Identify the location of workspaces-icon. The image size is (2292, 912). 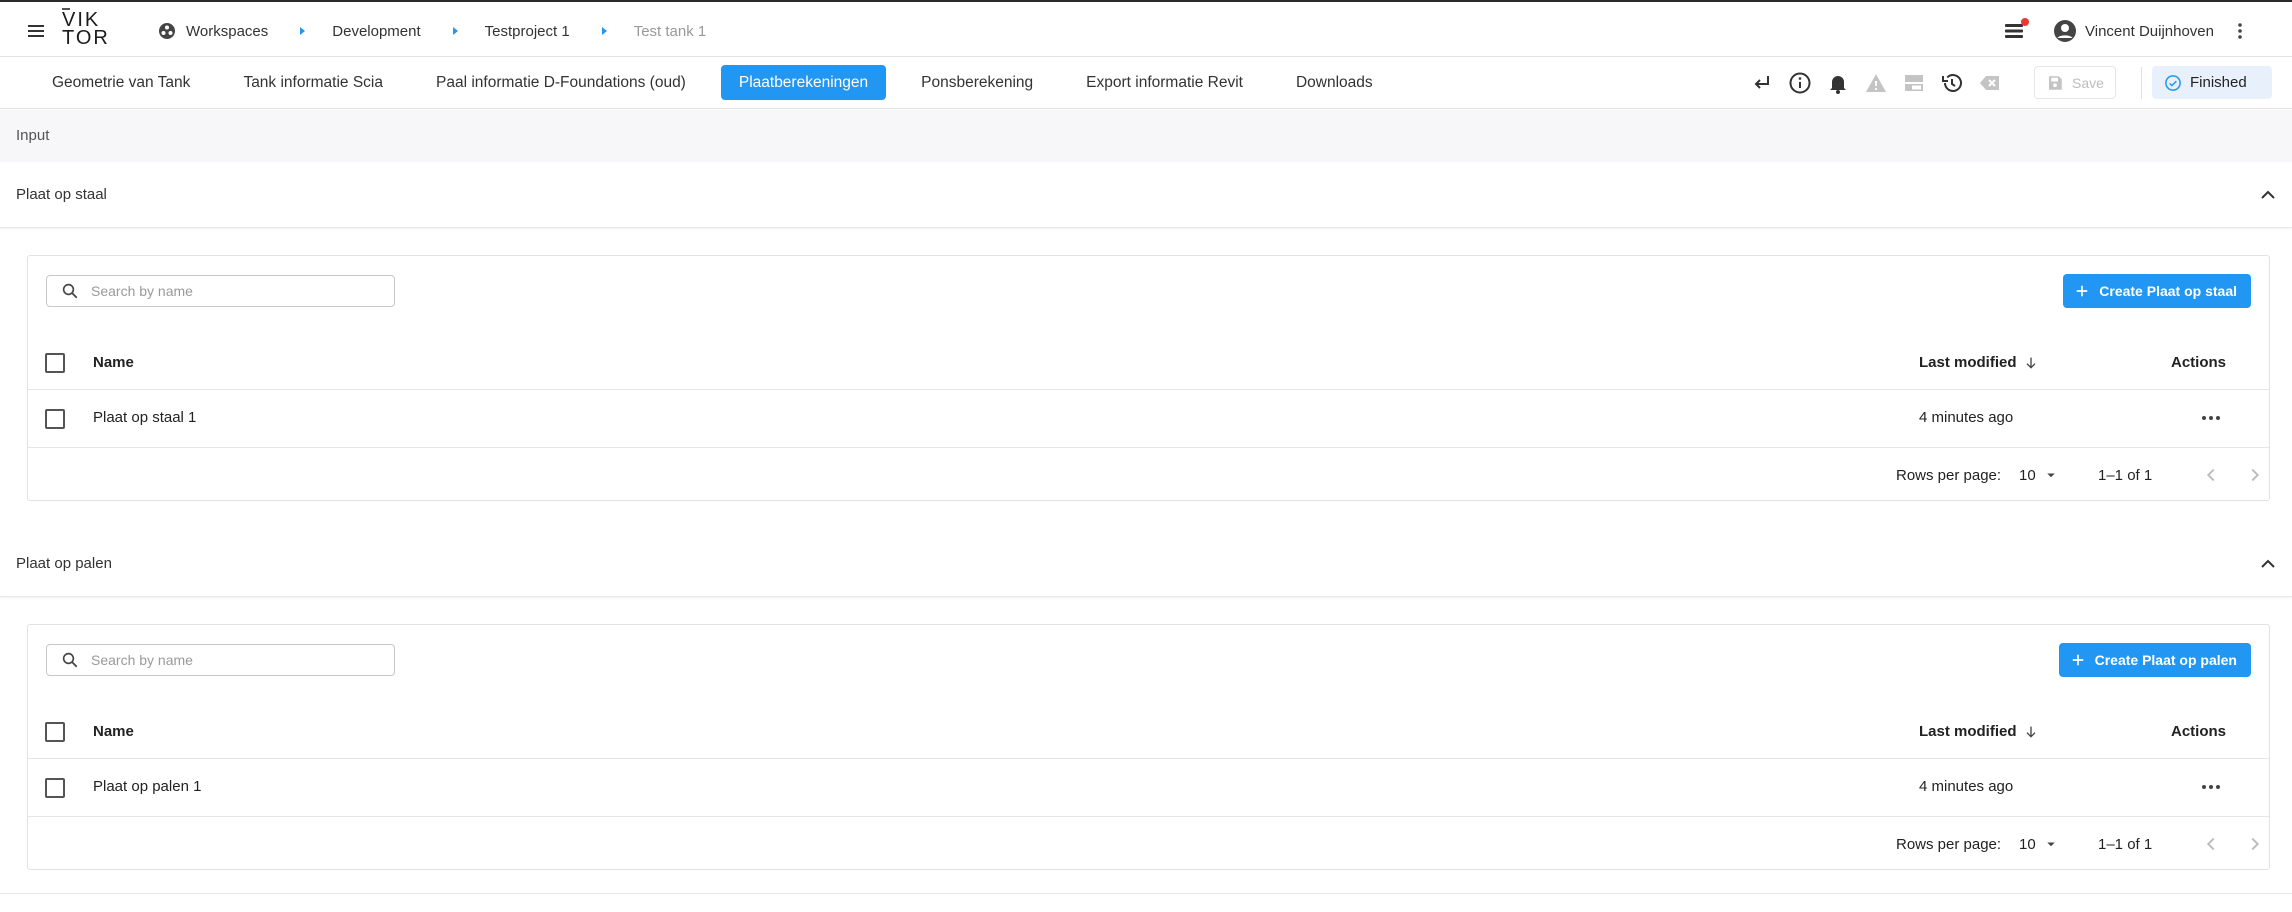
(167, 31).